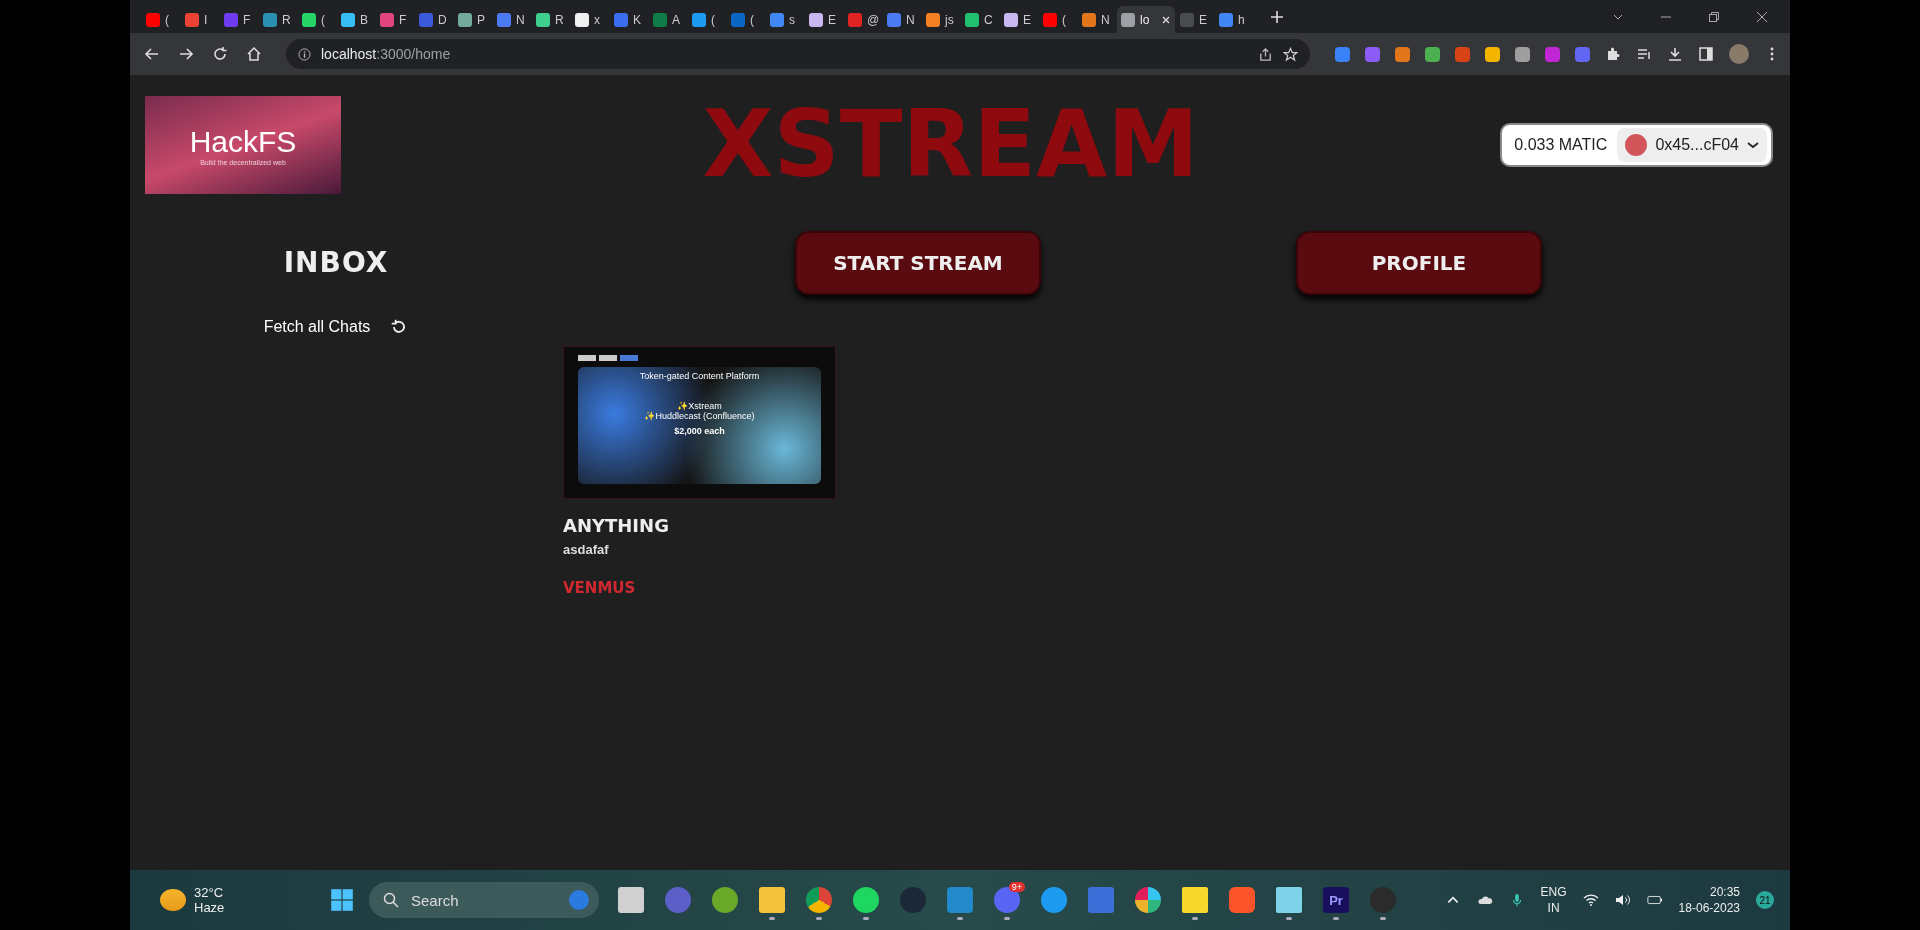 This screenshot has height=930, width=1920. Describe the element at coordinates (590, 19) in the screenshot. I see `browser-tab: x` at that location.